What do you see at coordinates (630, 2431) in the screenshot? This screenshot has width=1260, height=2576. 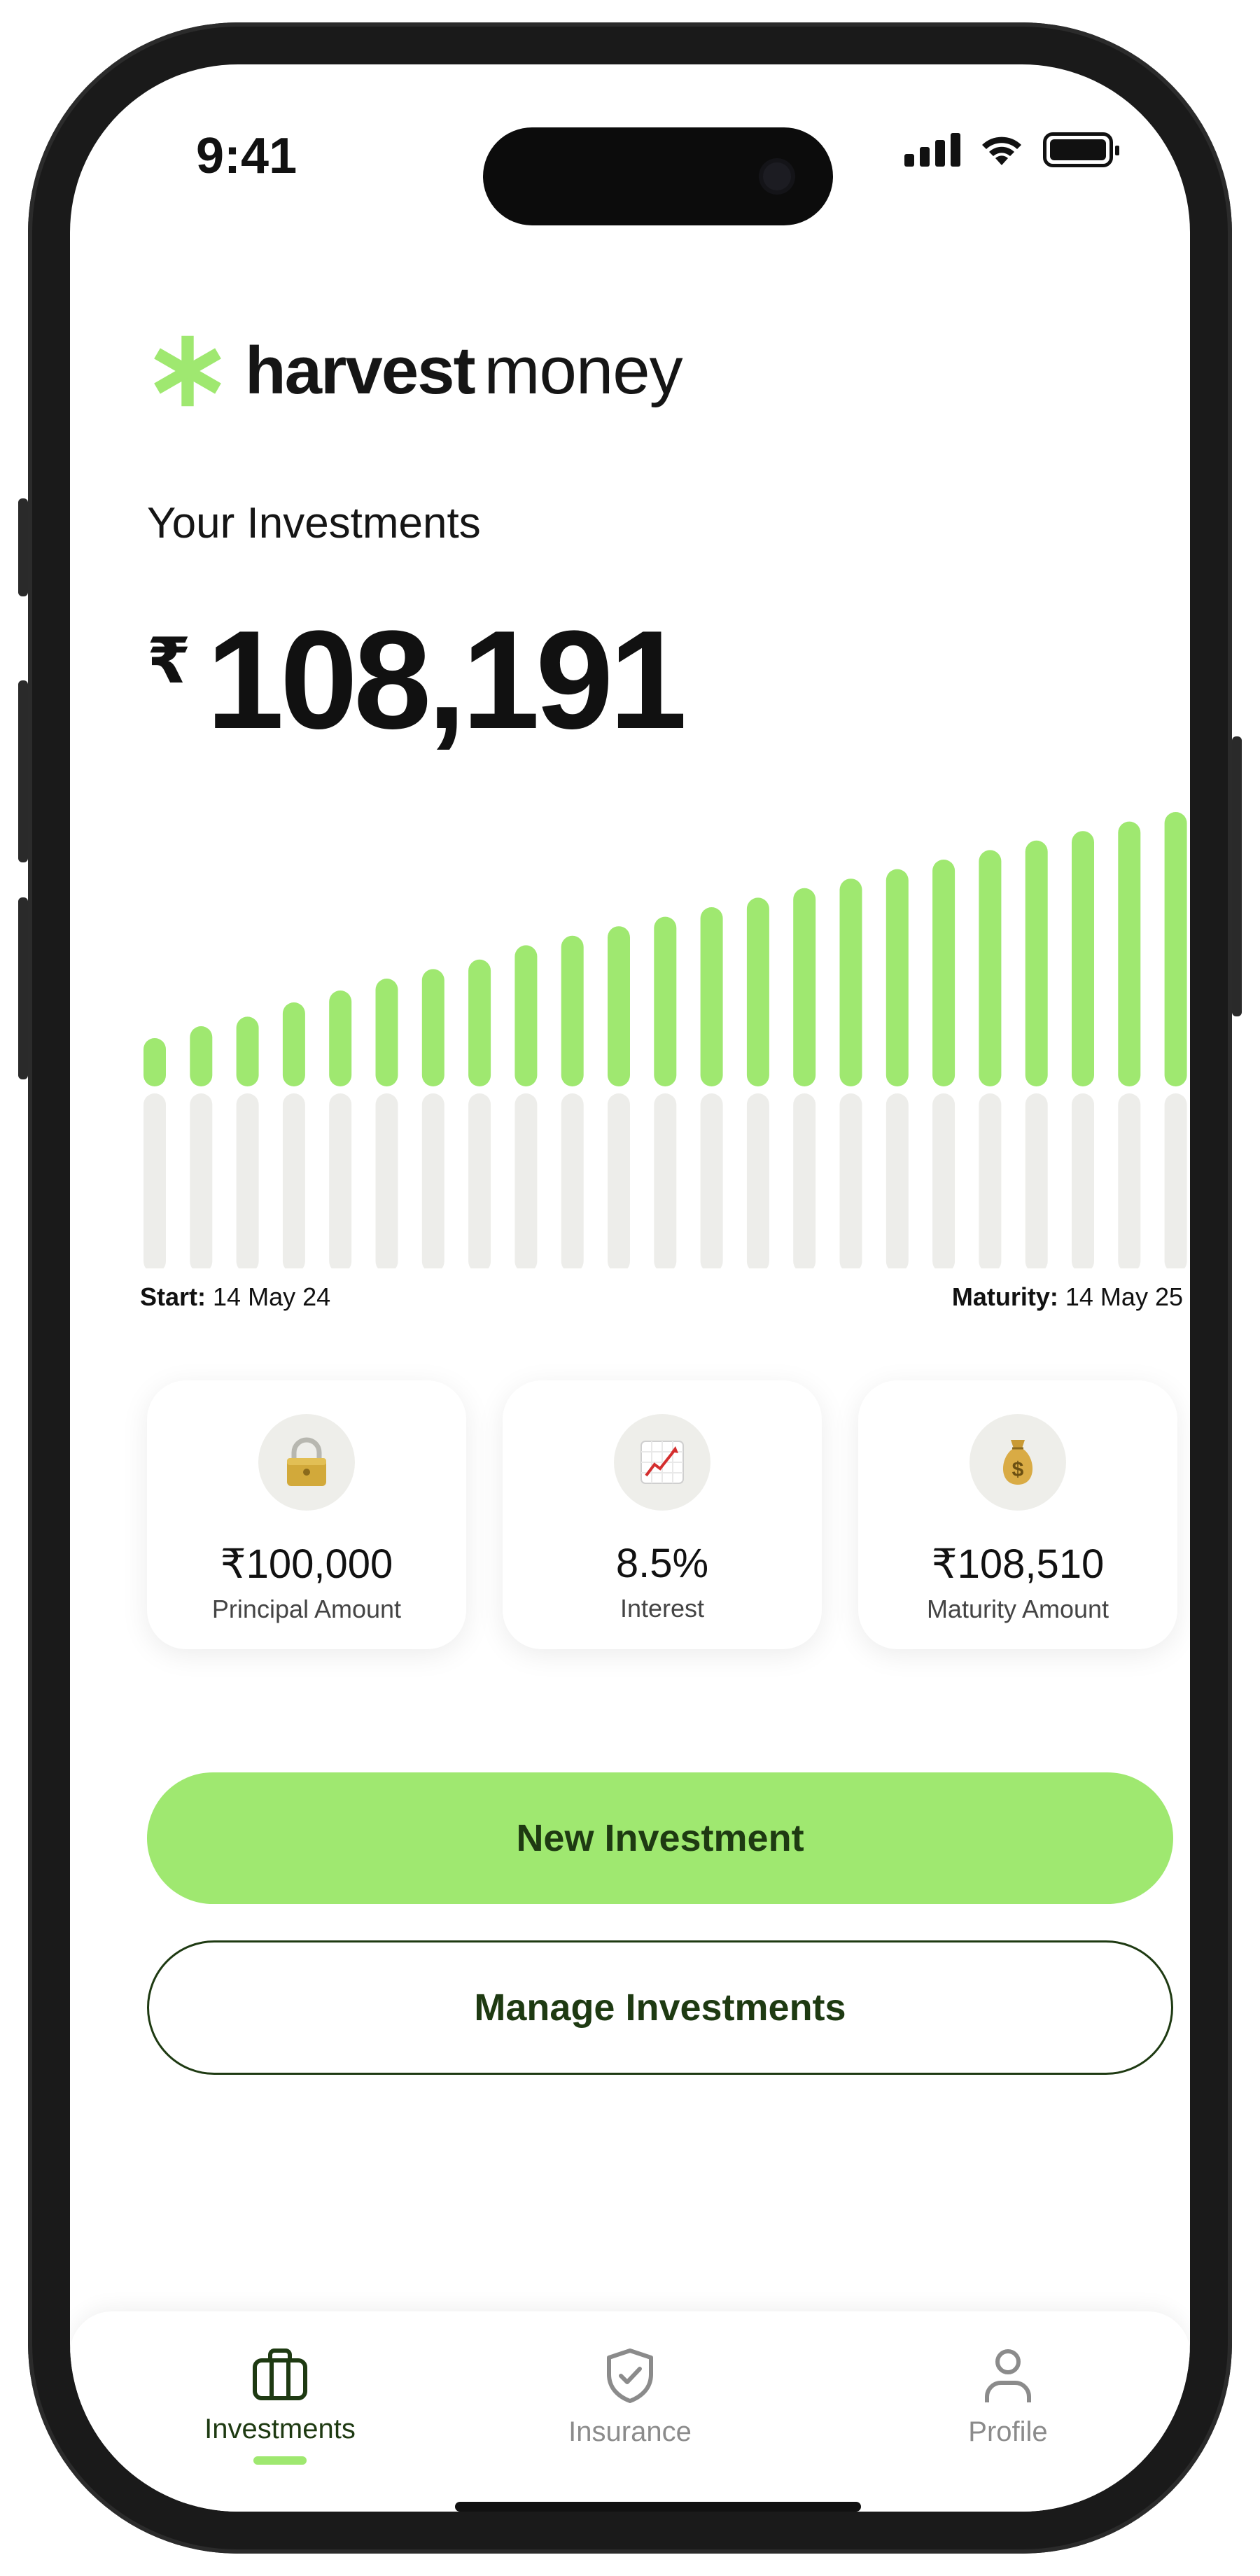 I see `tab-insurance-label: Insurance` at bounding box center [630, 2431].